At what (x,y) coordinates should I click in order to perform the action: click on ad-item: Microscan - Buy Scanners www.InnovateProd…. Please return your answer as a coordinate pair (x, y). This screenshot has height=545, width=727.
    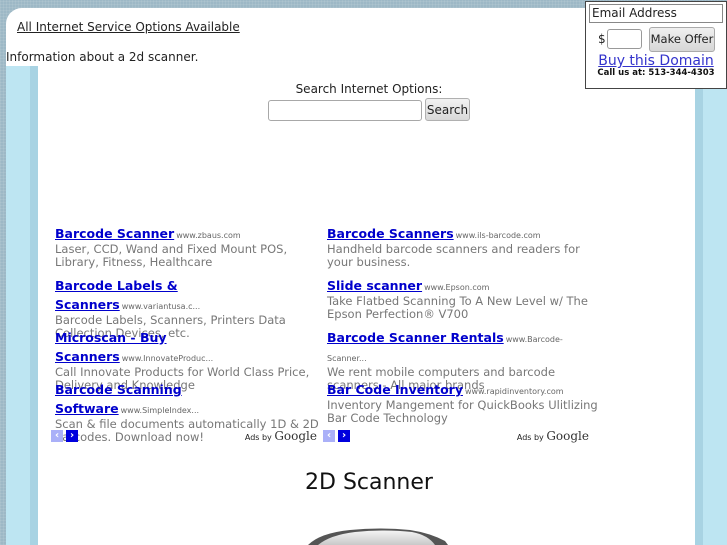
    Looking at the image, I should click on (191, 359).